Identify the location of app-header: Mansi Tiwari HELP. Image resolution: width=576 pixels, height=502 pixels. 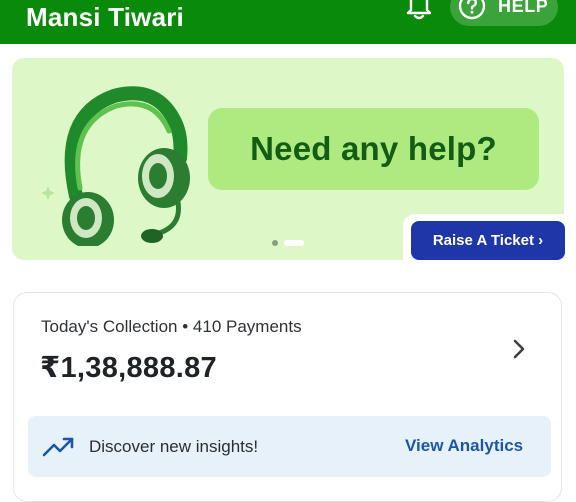
(288, 22).